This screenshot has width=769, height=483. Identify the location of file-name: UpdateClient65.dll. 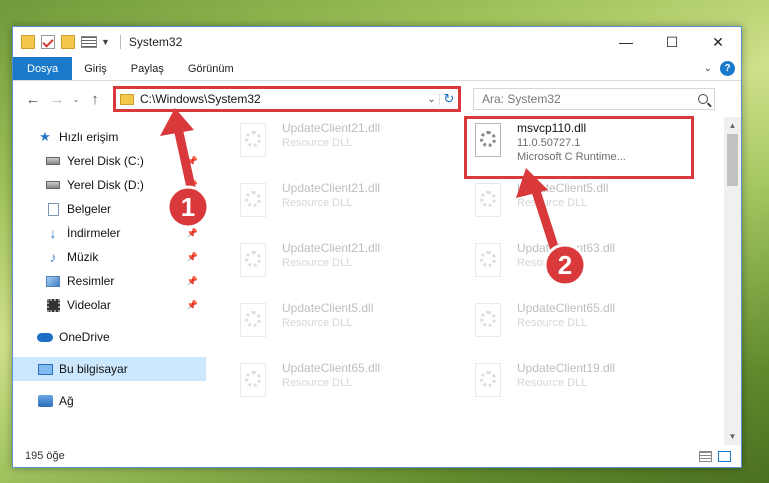
(331, 368).